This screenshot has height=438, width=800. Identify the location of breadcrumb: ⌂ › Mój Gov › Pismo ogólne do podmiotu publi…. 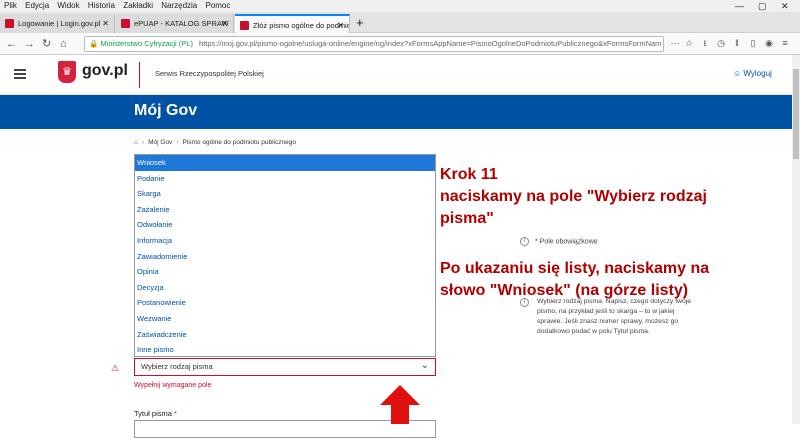
(215, 142).